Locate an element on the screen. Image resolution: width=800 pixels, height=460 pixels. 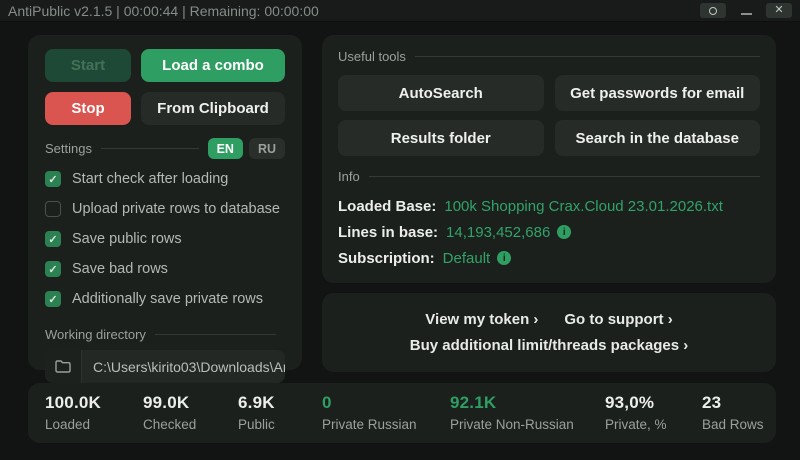
checkbox-upload-private-rows: Upload private rows to database is located at coordinates (165, 209).